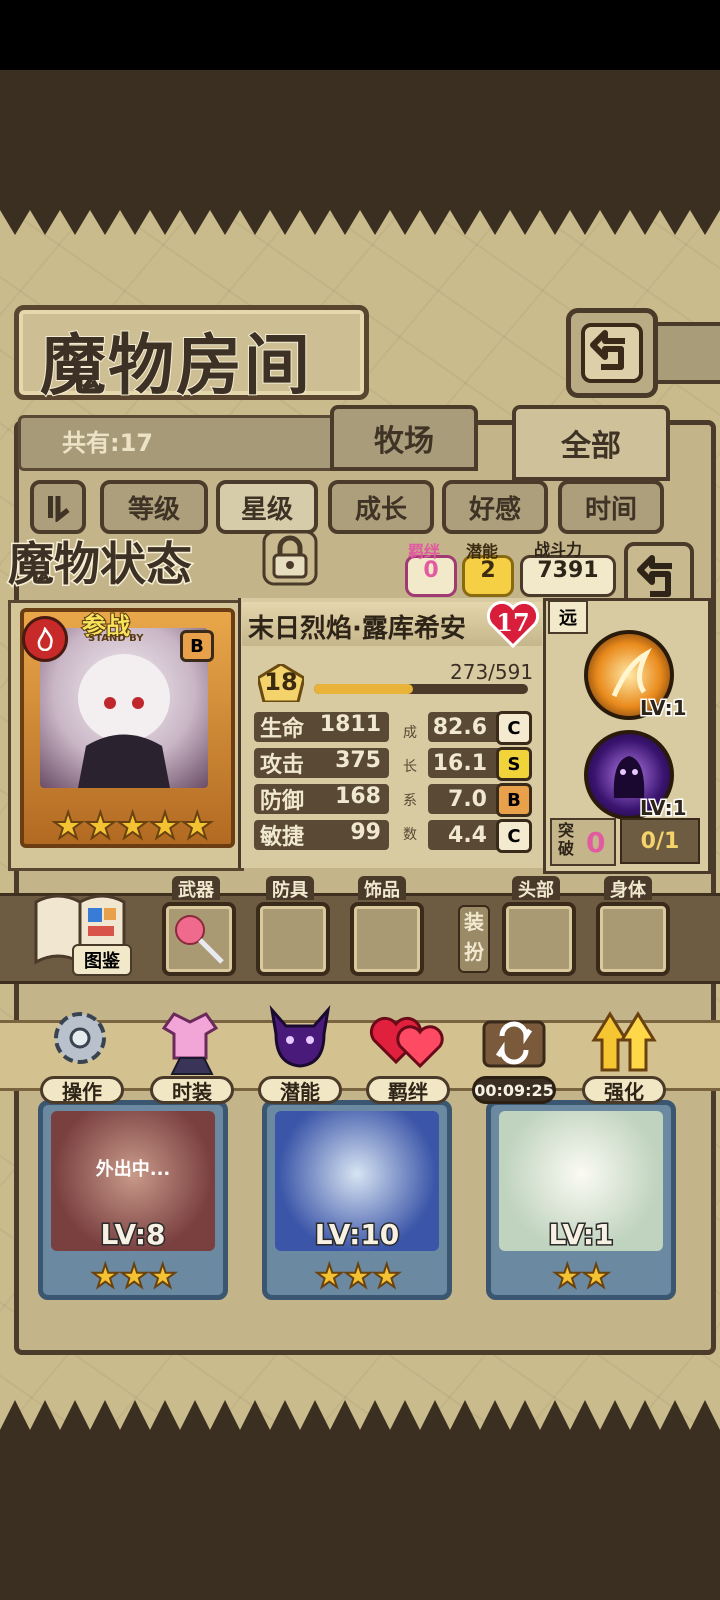 The image size is (720, 1600). I want to click on action-timer-button: 00:09:25, so click(514, 1052).